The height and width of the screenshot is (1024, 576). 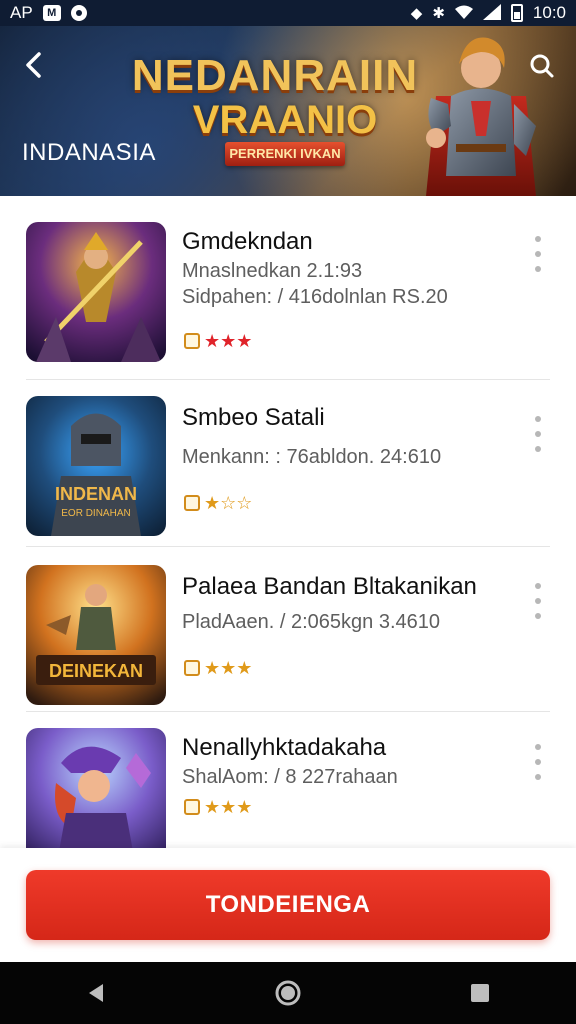 What do you see at coordinates (96, 494) in the screenshot?
I see `thumb-caption-top: INDENAN` at bounding box center [96, 494].